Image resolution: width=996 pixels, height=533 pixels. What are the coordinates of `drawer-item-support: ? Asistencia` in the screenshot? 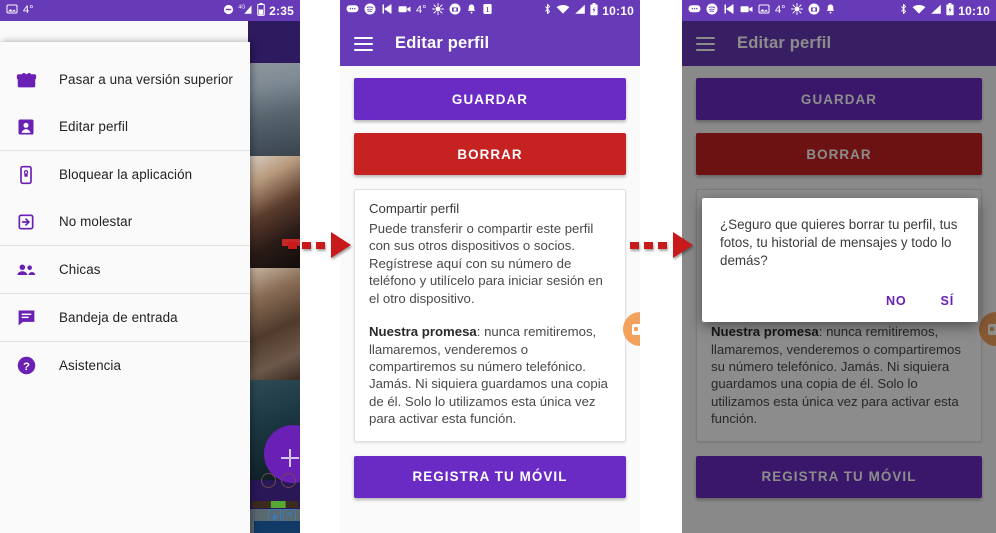 It's located at (125, 365).